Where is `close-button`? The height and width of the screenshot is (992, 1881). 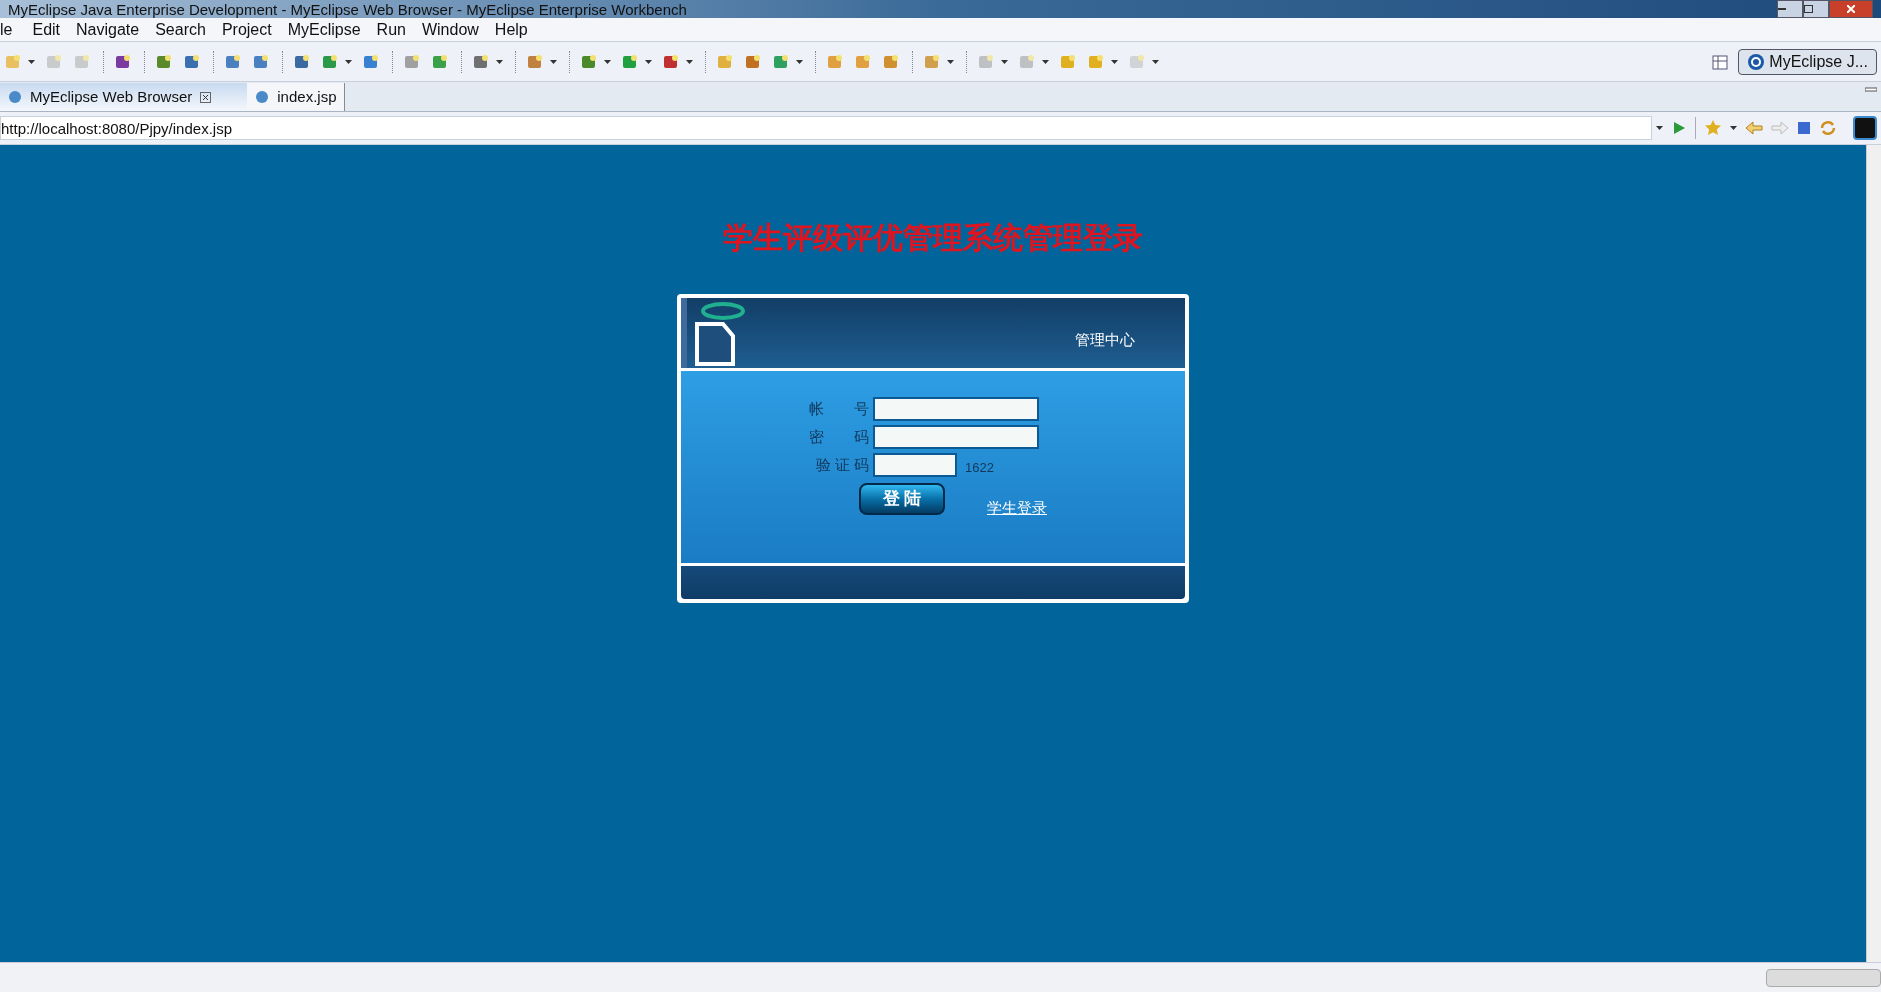
close-button is located at coordinates (1851, 9).